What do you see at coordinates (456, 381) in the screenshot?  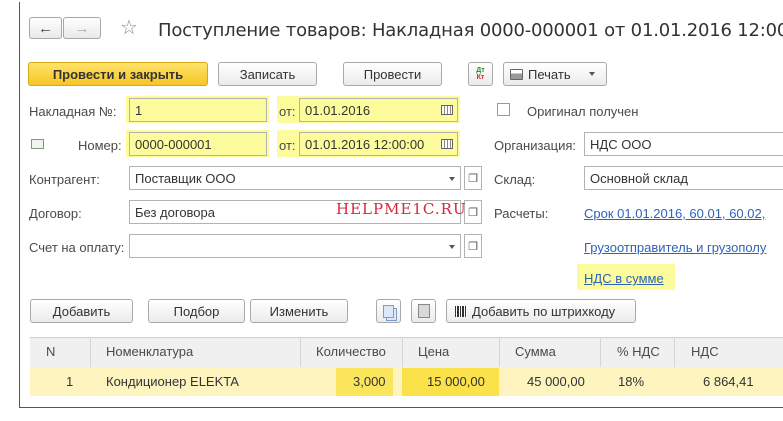 I see `row-price: 15 000,00` at bounding box center [456, 381].